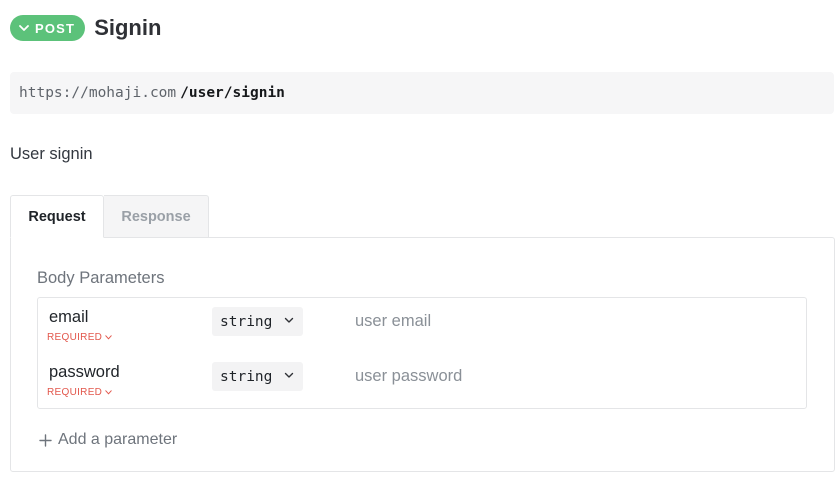 This screenshot has width=840, height=484. What do you see at coordinates (51, 154) in the screenshot?
I see `endpoint-description: User signin` at bounding box center [51, 154].